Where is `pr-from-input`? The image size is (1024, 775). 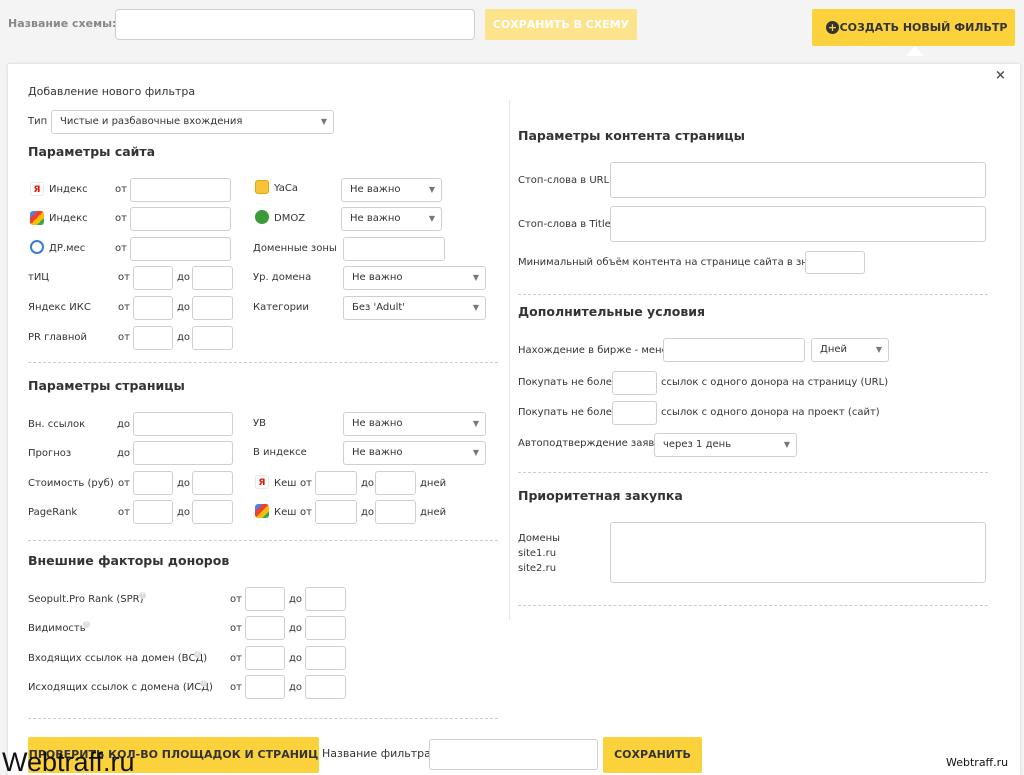 pr-from-input is located at coordinates (153, 338).